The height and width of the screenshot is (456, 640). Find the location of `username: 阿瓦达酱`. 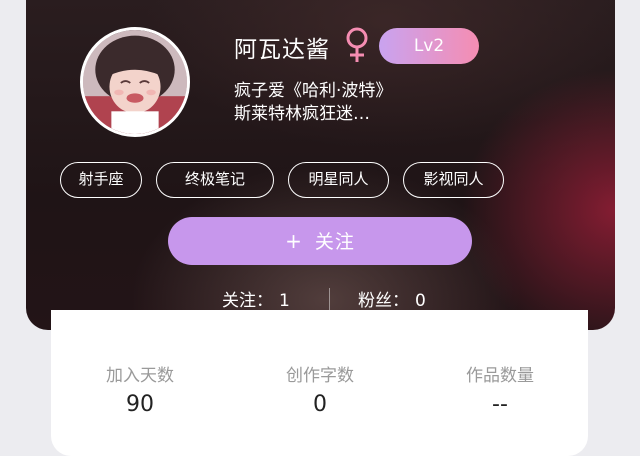

username: 阿瓦达酱 is located at coordinates (282, 50).